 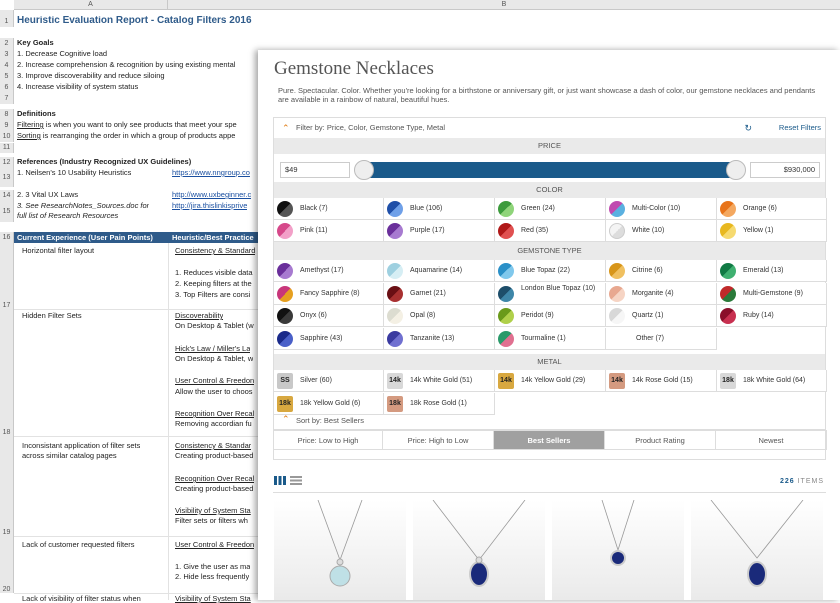 What do you see at coordinates (35, 42) in the screenshot?
I see `key-goals-label: Key Goals` at bounding box center [35, 42].